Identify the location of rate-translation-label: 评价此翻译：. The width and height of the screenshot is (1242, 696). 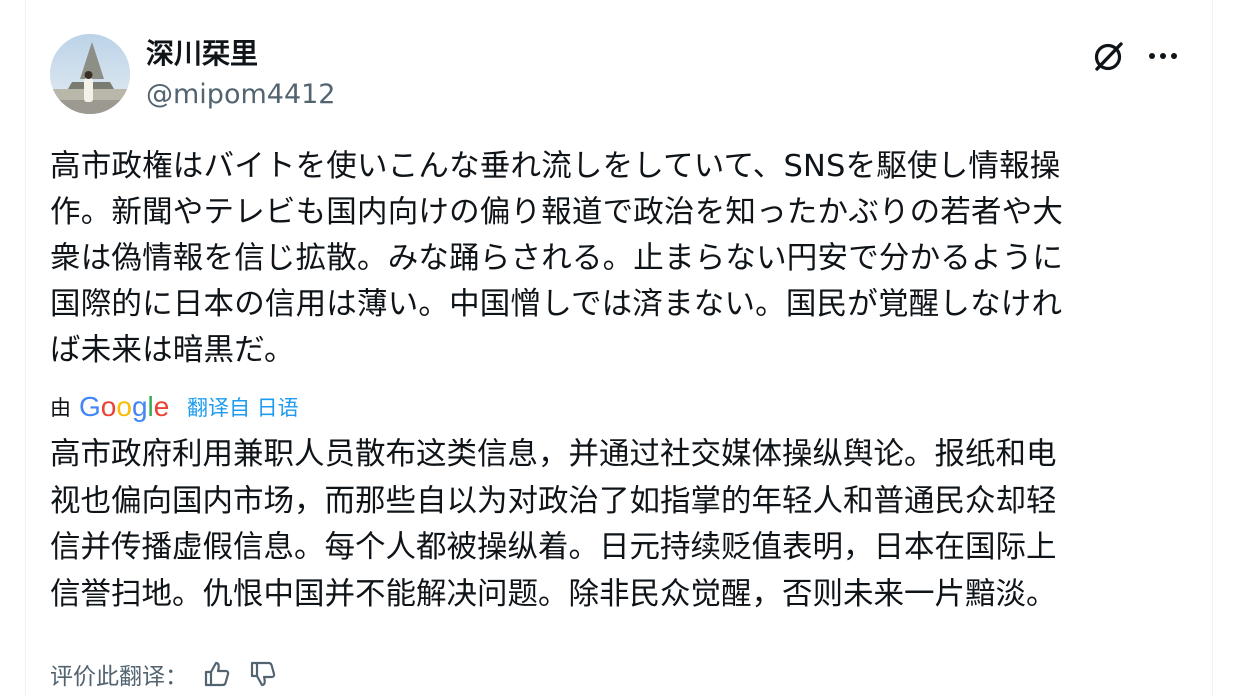
(119, 677).